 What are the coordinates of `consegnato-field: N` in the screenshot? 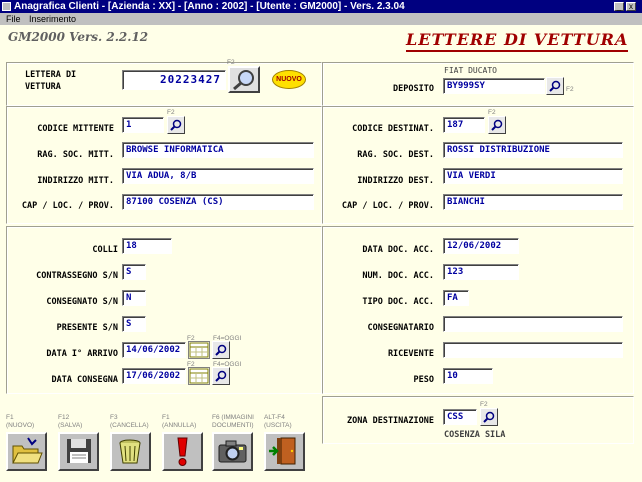 It's located at (134, 298).